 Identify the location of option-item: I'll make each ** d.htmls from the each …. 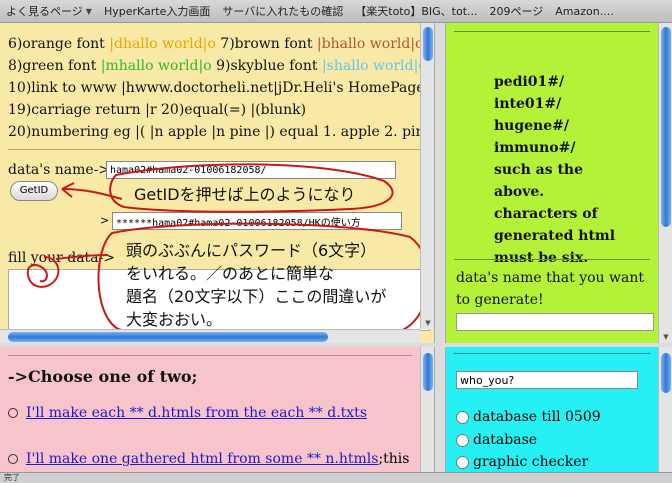
(187, 413).